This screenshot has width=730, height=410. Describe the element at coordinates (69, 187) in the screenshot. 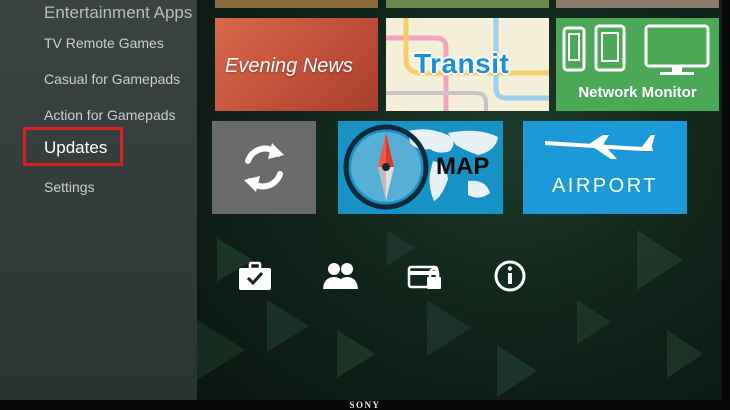

I see `sidebar-item-settings: Settings` at that location.